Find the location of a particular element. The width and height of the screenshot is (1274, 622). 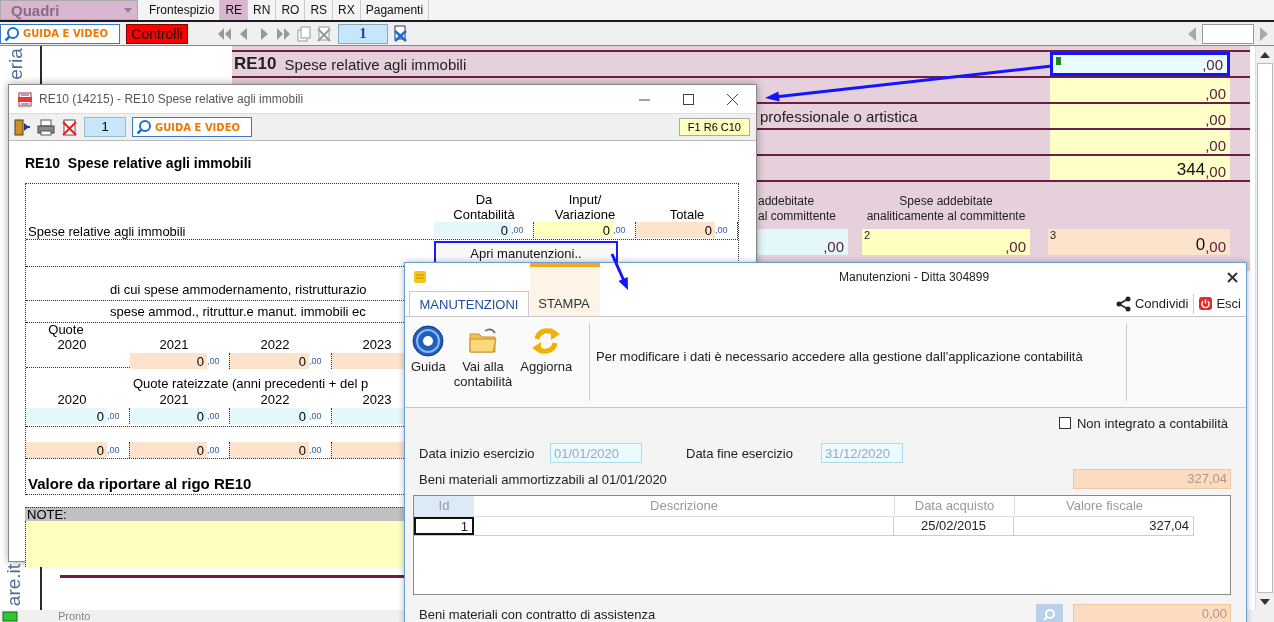

side-text: eria is located at coordinates (15, 64).